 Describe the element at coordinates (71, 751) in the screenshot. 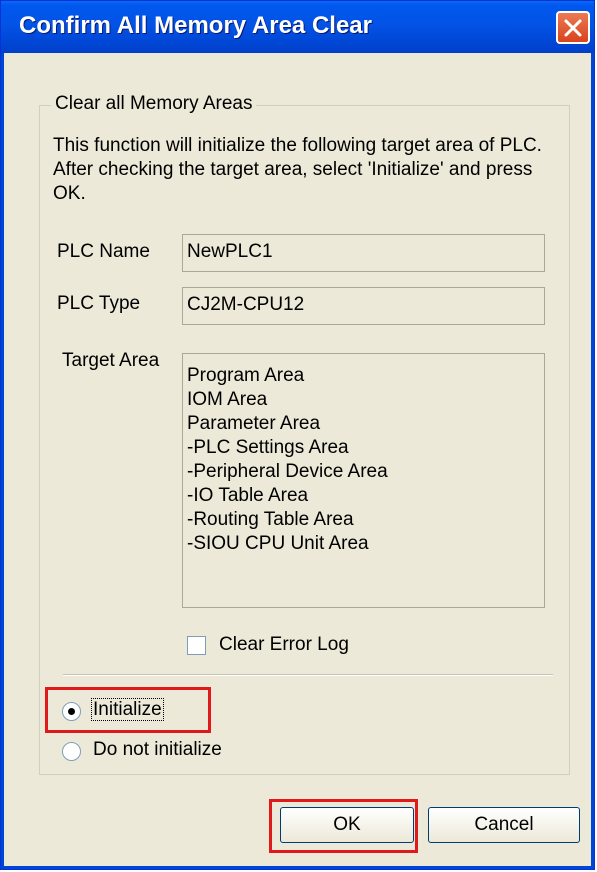

I see `do-not-initialize-radio` at that location.